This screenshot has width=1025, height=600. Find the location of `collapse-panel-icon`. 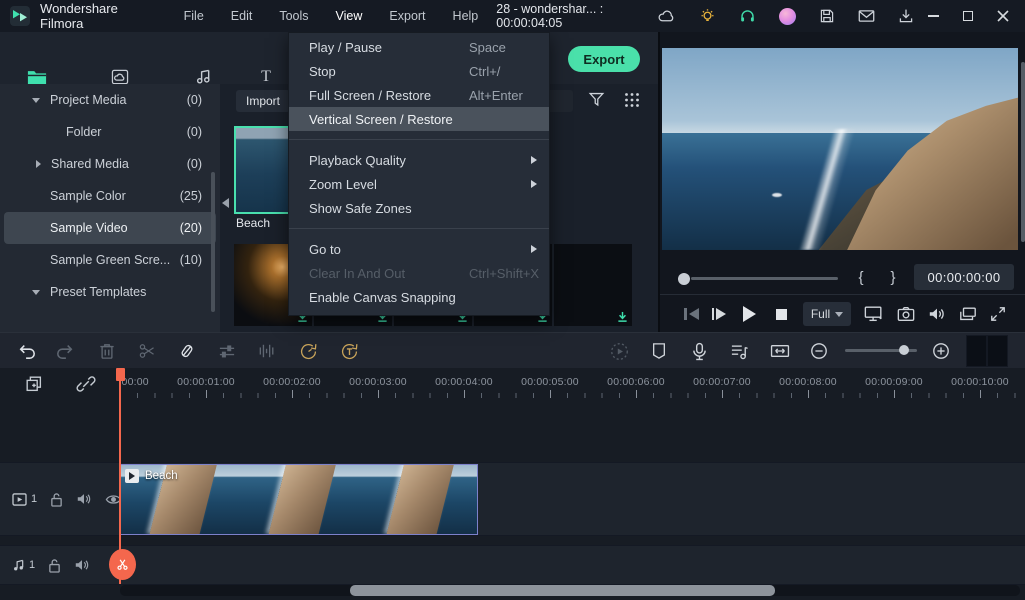

collapse-panel-icon is located at coordinates (225, 203).